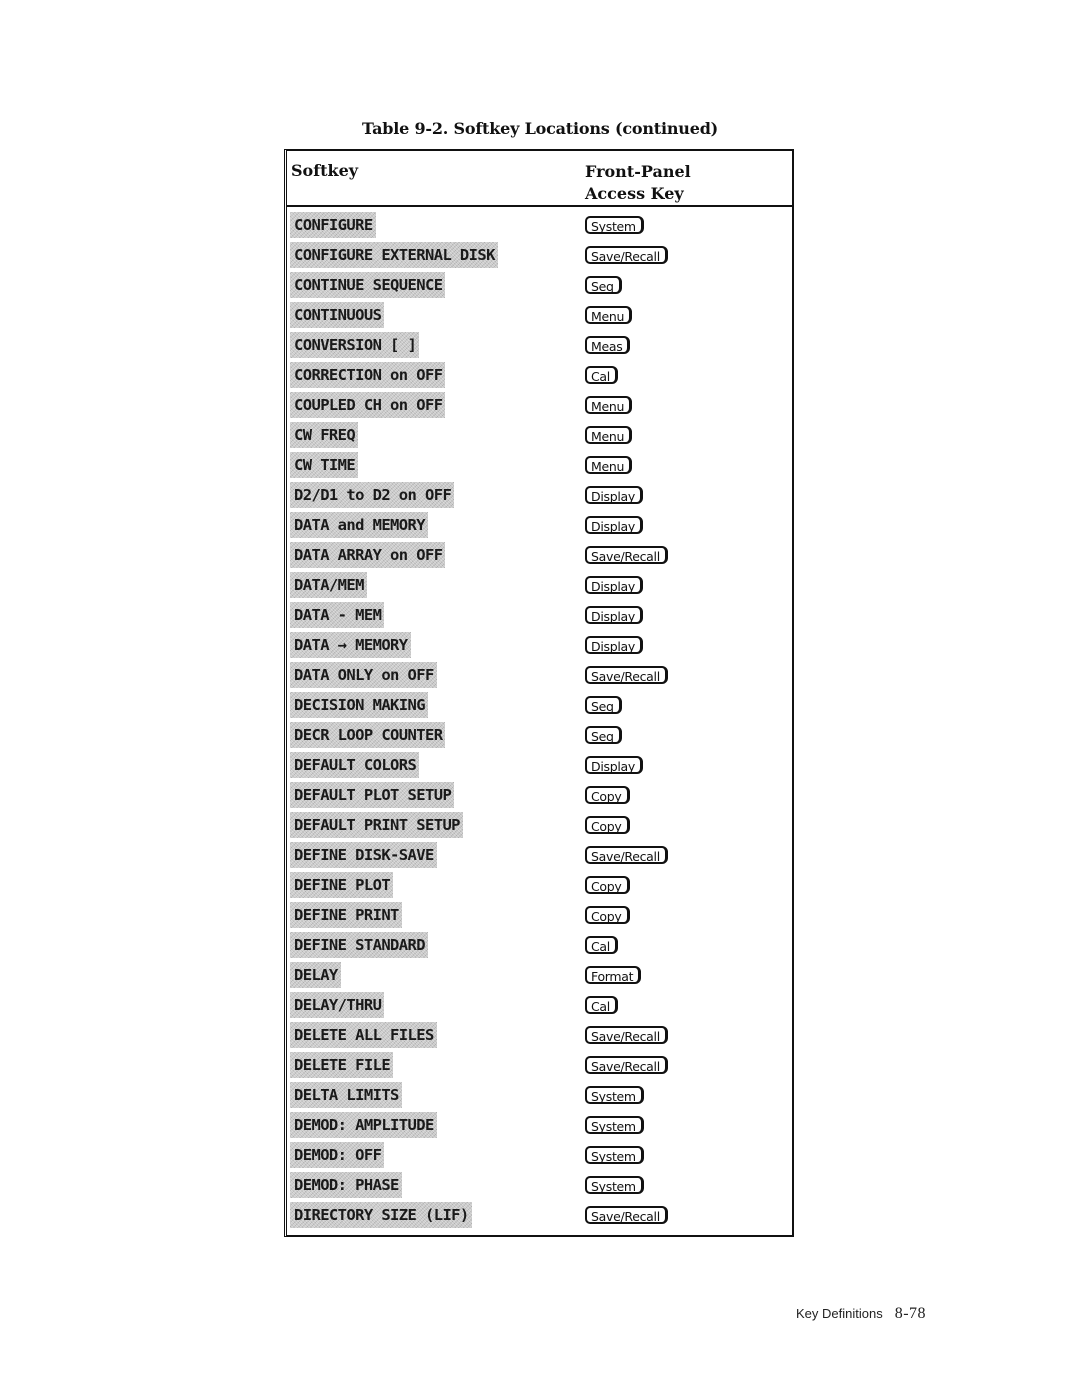  Describe the element at coordinates (539, 1035) in the screenshot. I see `table-row: DELETE ALL FILES Save/Recall` at that location.